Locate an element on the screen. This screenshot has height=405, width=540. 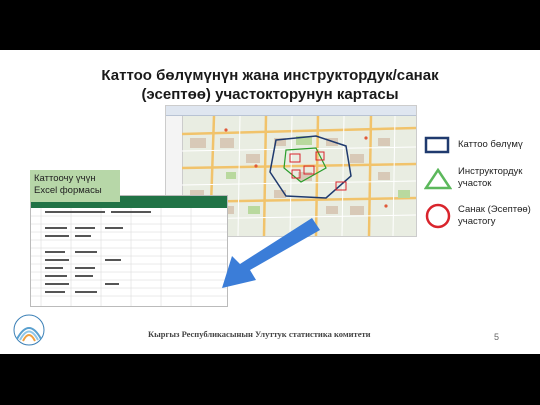
triangle-icon is located at coordinates (438, 179).